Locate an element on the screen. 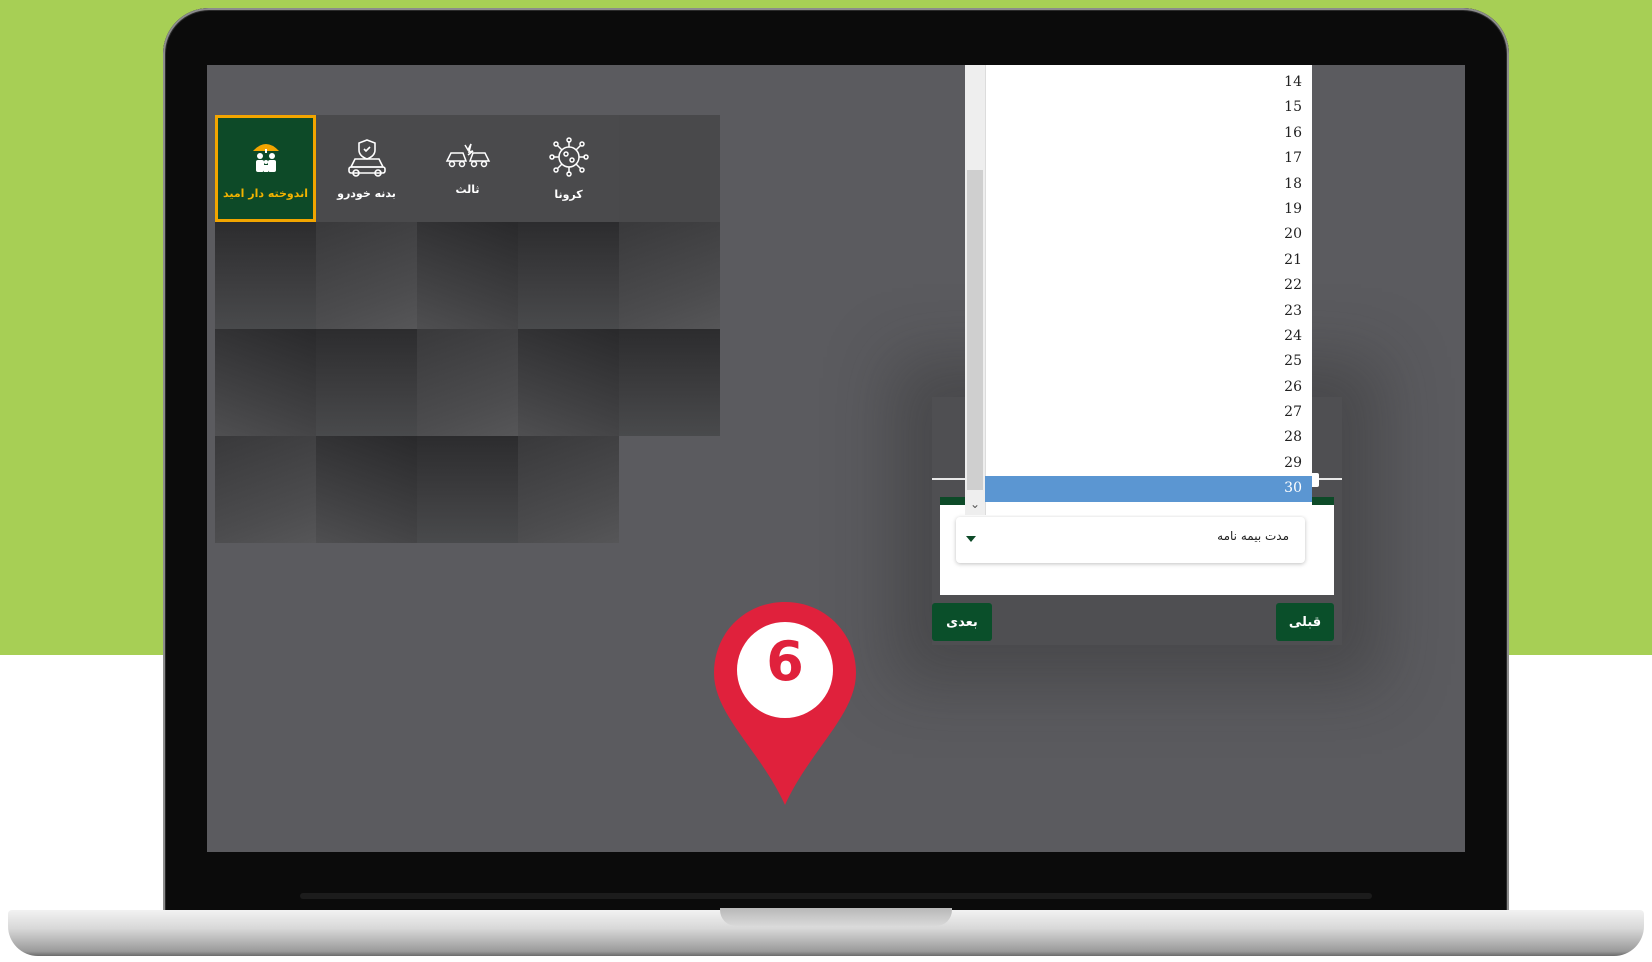 The width and height of the screenshot is (1652, 962). tile-label: اندوخته دار امید is located at coordinates (265, 193).